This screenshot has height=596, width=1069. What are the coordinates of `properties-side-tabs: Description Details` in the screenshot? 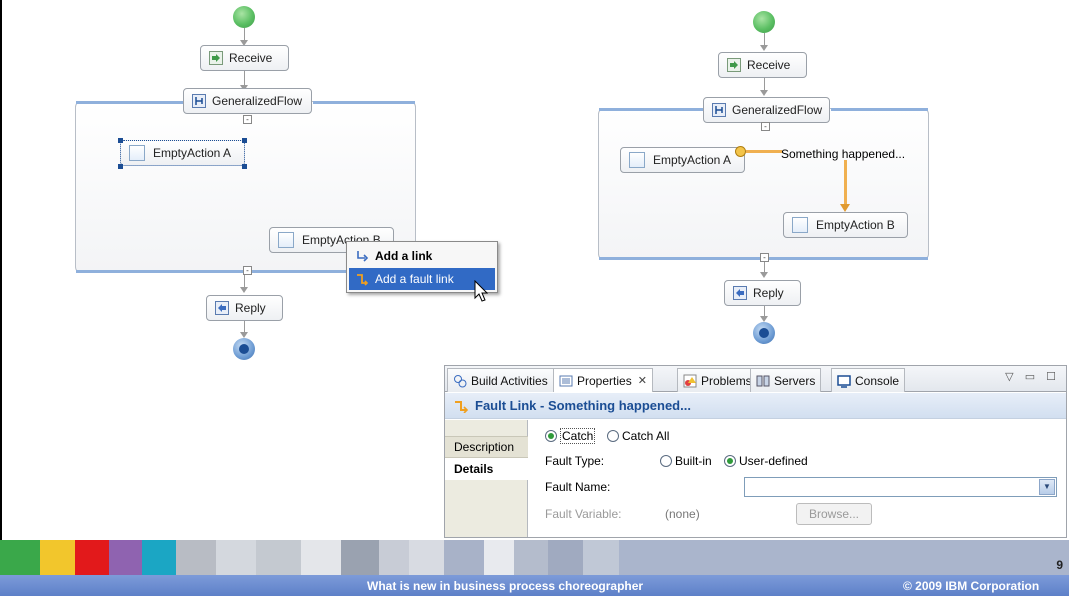 It's located at (487, 478).